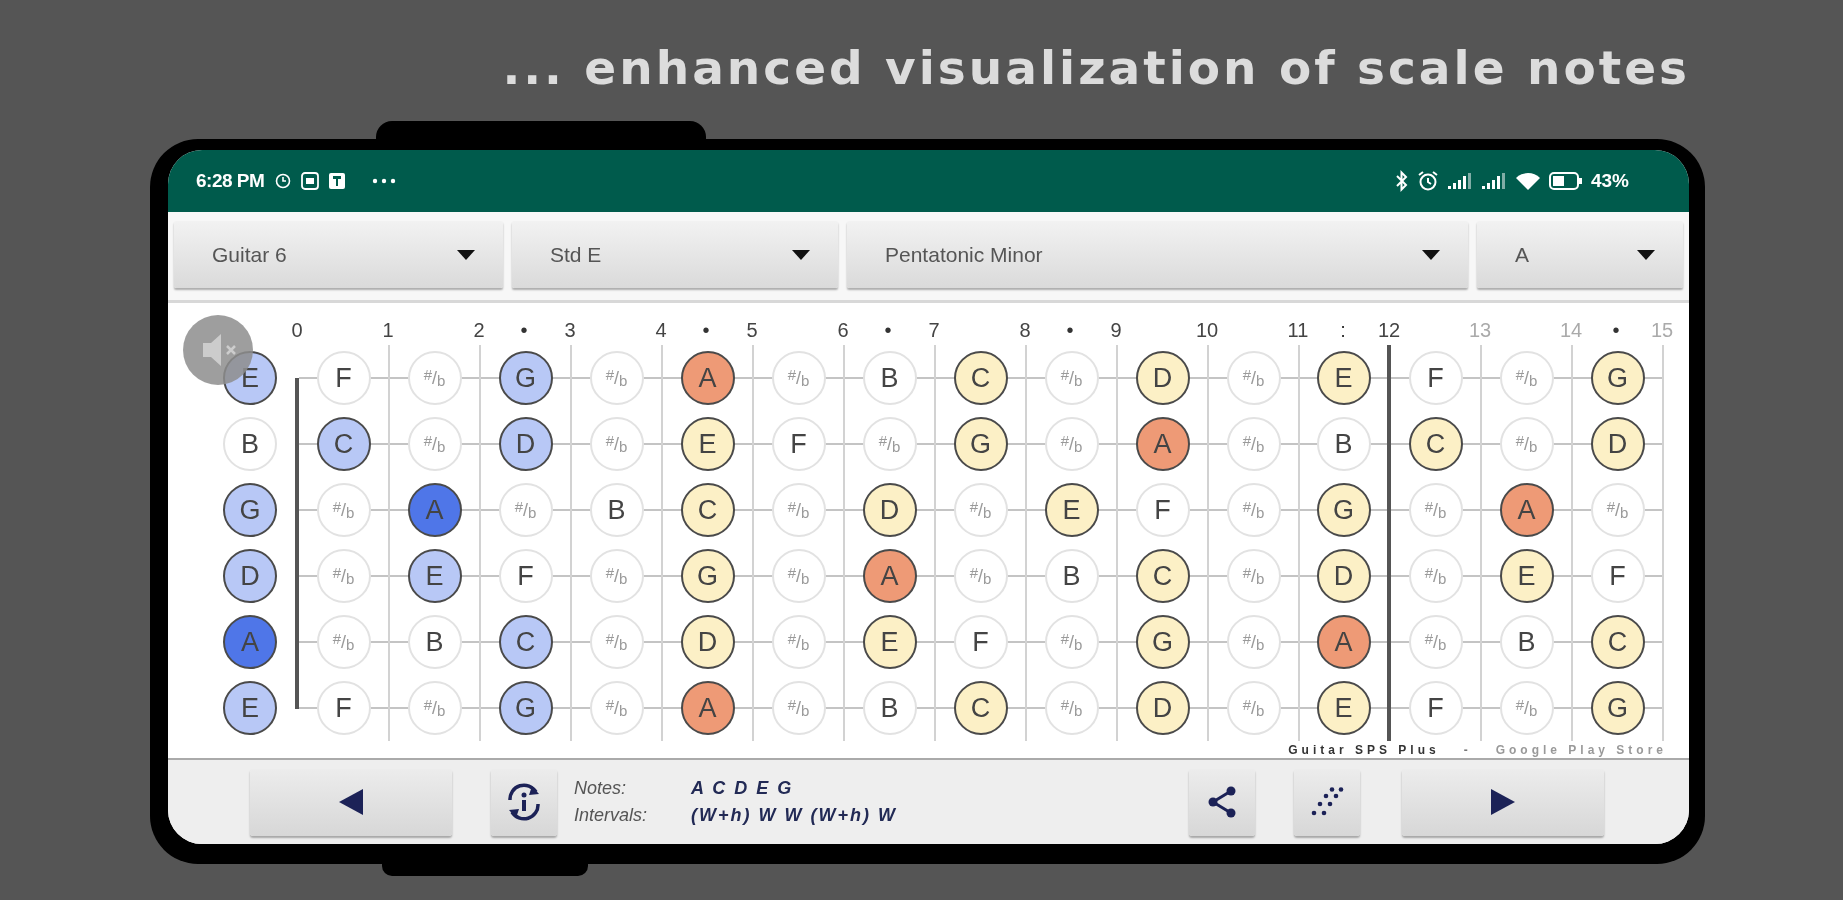 Image resolution: width=1843 pixels, height=900 pixels. I want to click on share-button, so click(1222, 802).